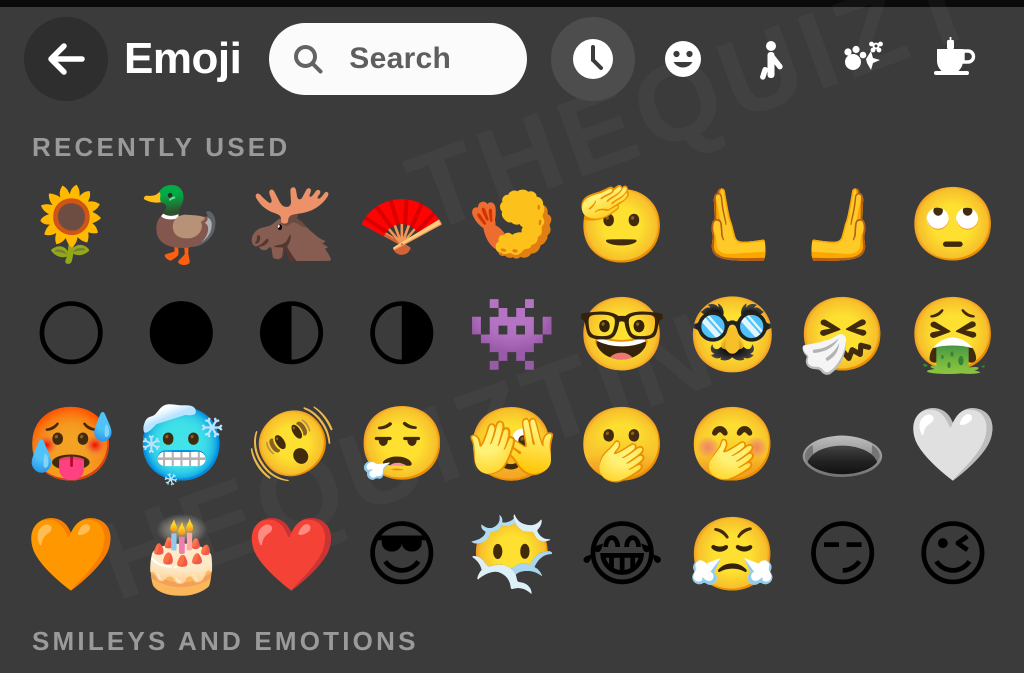  I want to click on search-input: Search, so click(398, 58).